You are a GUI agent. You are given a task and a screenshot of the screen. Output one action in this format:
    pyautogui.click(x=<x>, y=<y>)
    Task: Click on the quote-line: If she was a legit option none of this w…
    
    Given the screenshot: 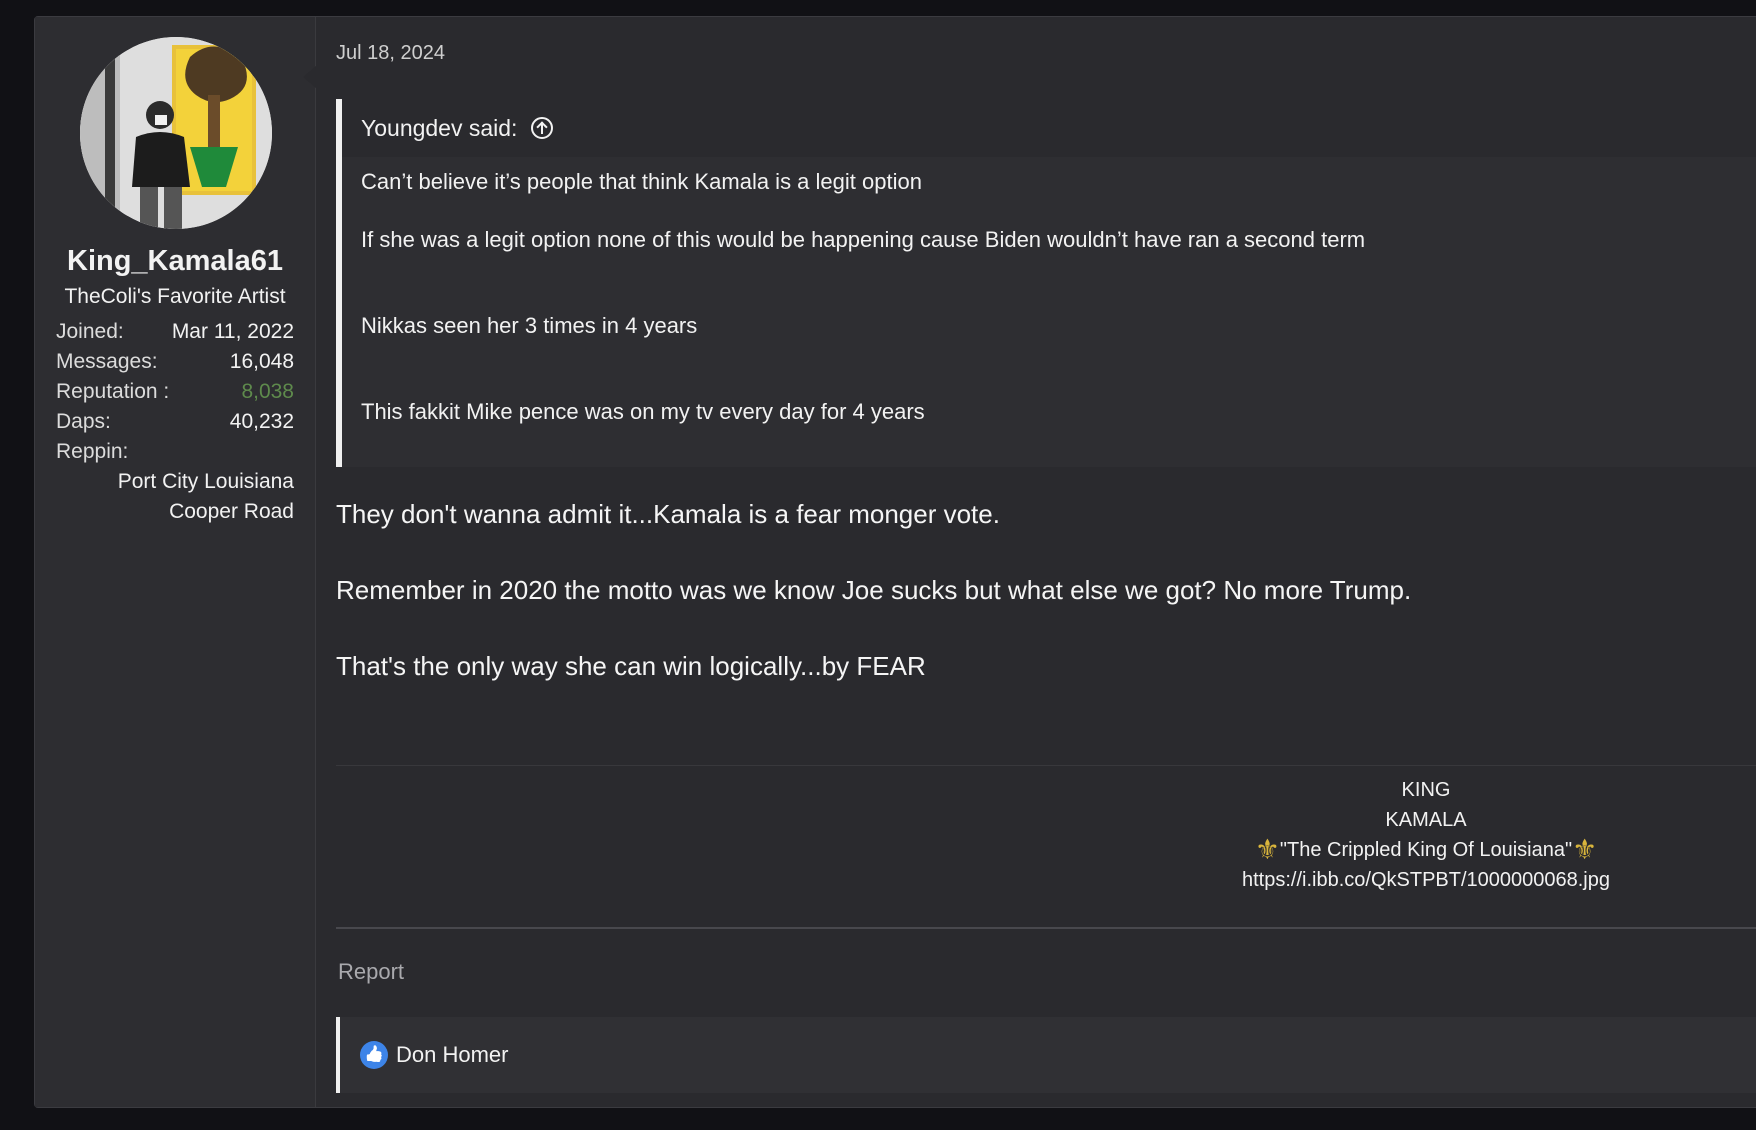 What is the action you would take?
    pyautogui.click(x=863, y=239)
    